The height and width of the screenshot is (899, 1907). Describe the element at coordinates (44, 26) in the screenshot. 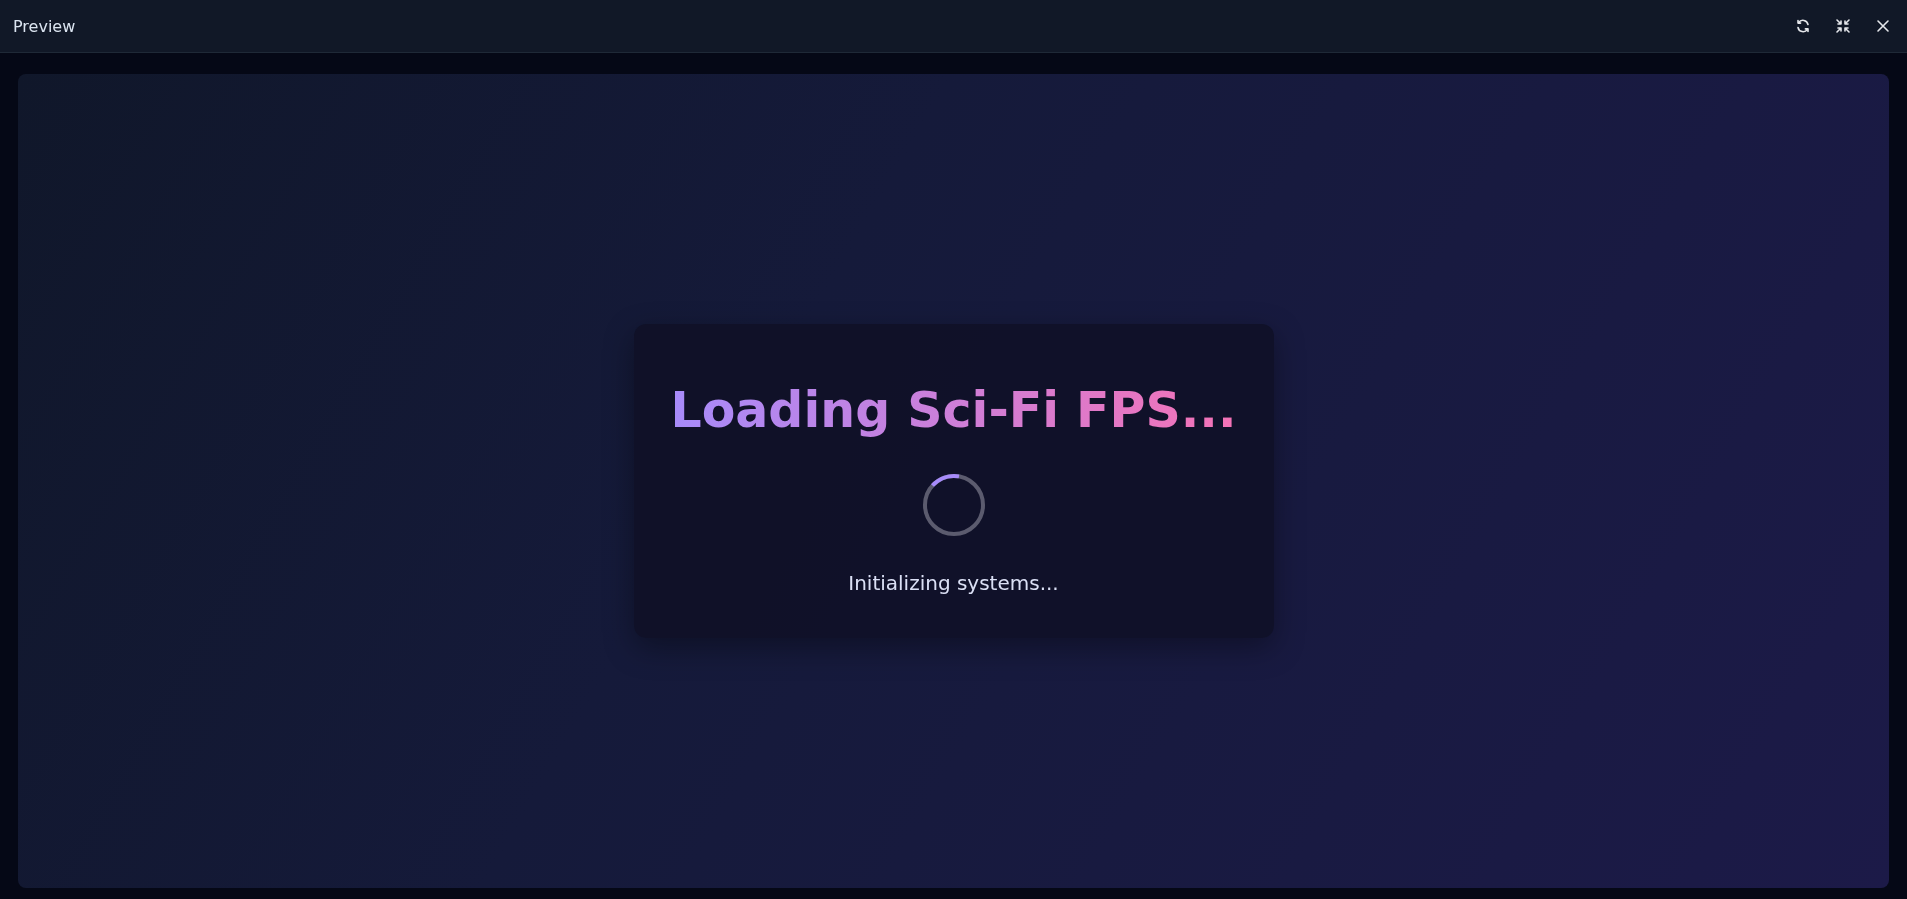

I see `window-title: Preview` at that location.